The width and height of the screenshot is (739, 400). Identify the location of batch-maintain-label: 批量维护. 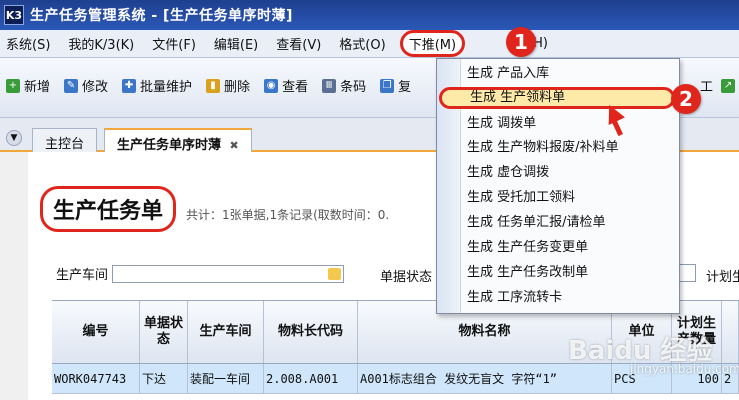
(166, 87).